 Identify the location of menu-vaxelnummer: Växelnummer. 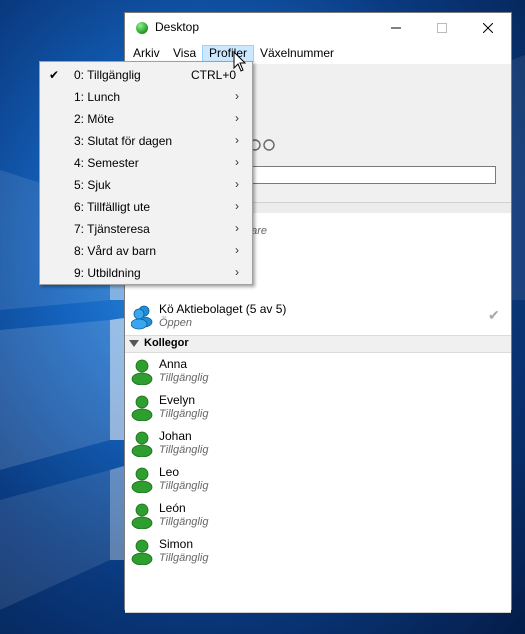
(297, 53).